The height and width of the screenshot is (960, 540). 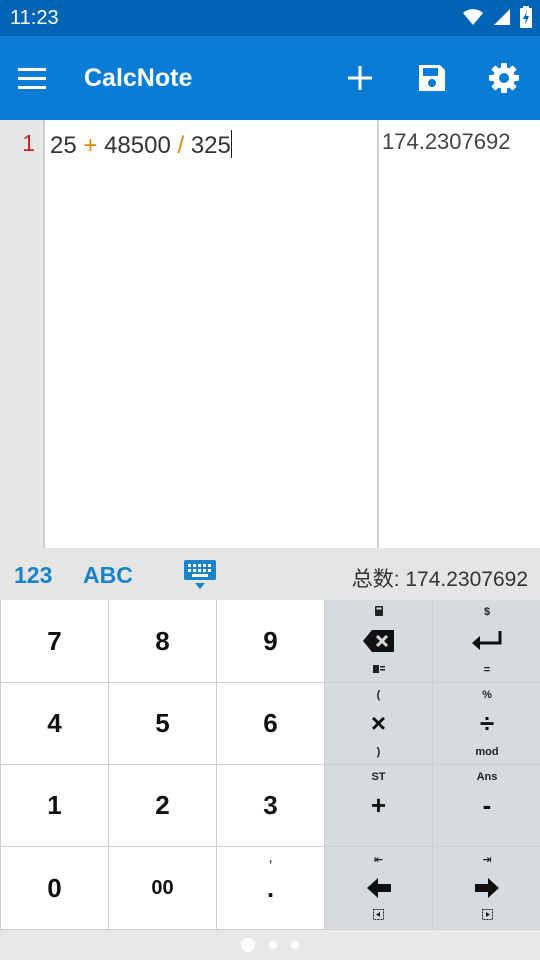 I want to click on key-label: ×, so click(x=378, y=723).